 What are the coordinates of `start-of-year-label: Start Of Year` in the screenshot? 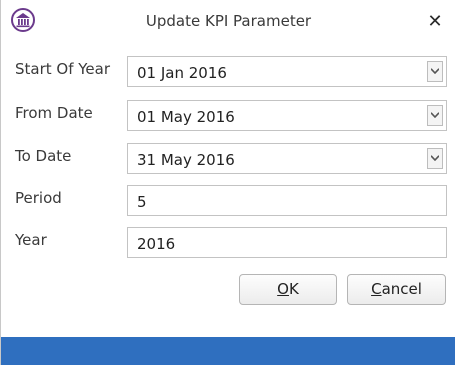 It's located at (63, 69).